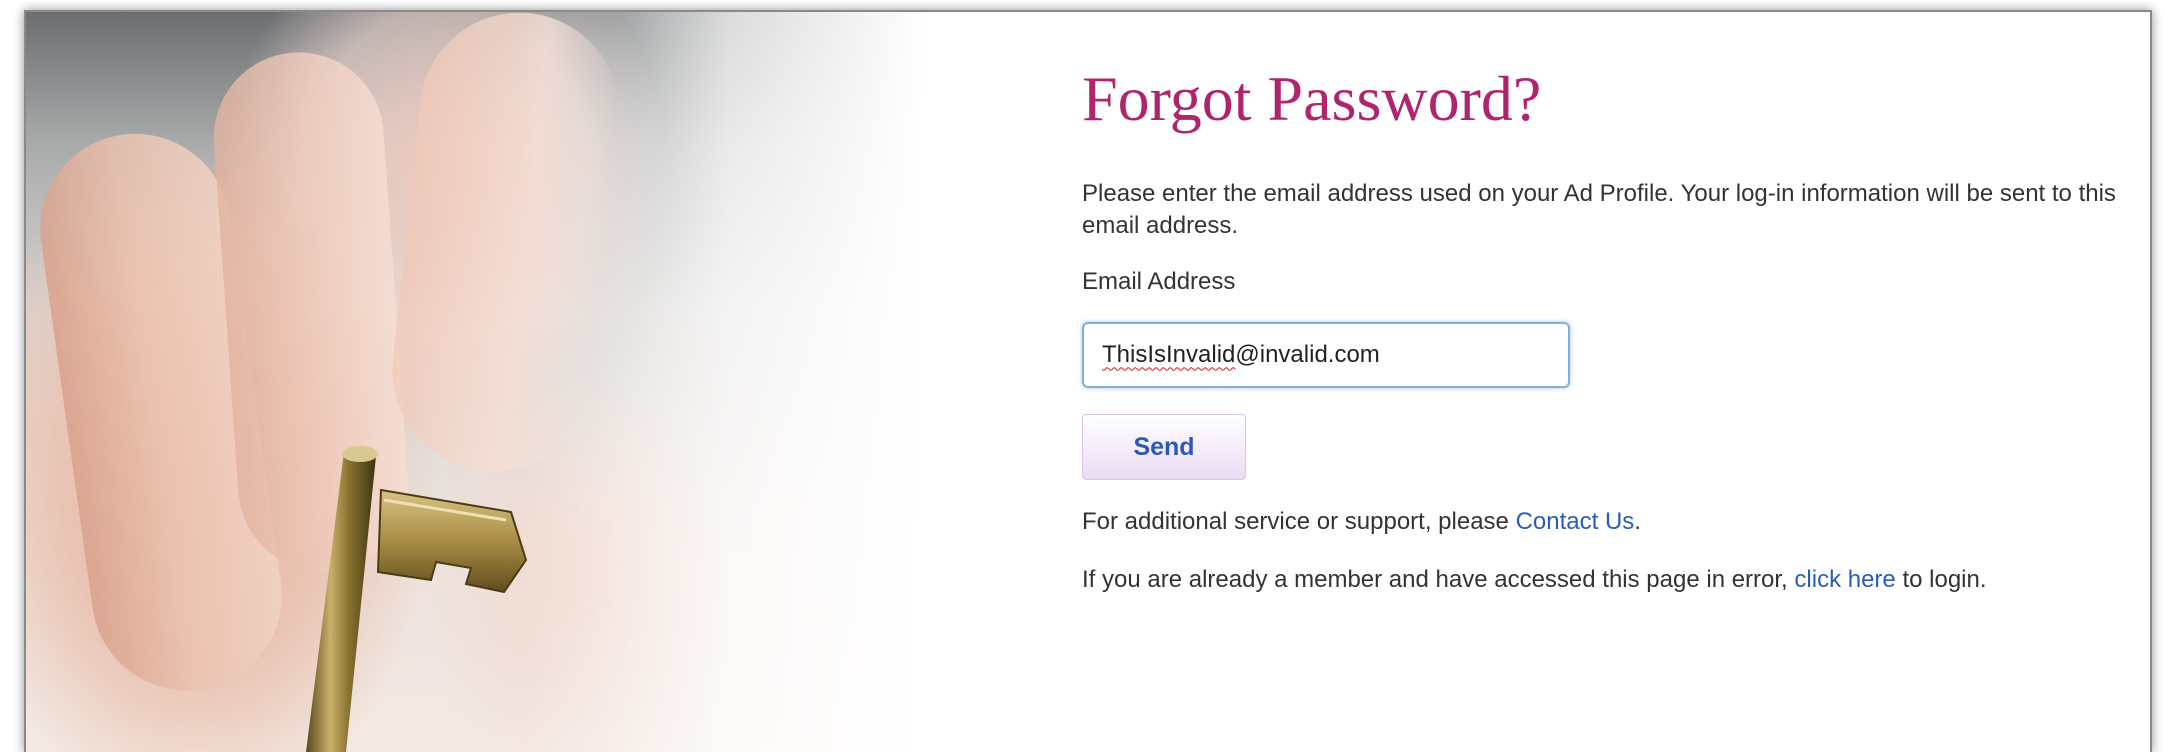  Describe the element at coordinates (1312, 98) in the screenshot. I see `page-title: Forgot Password?` at that location.